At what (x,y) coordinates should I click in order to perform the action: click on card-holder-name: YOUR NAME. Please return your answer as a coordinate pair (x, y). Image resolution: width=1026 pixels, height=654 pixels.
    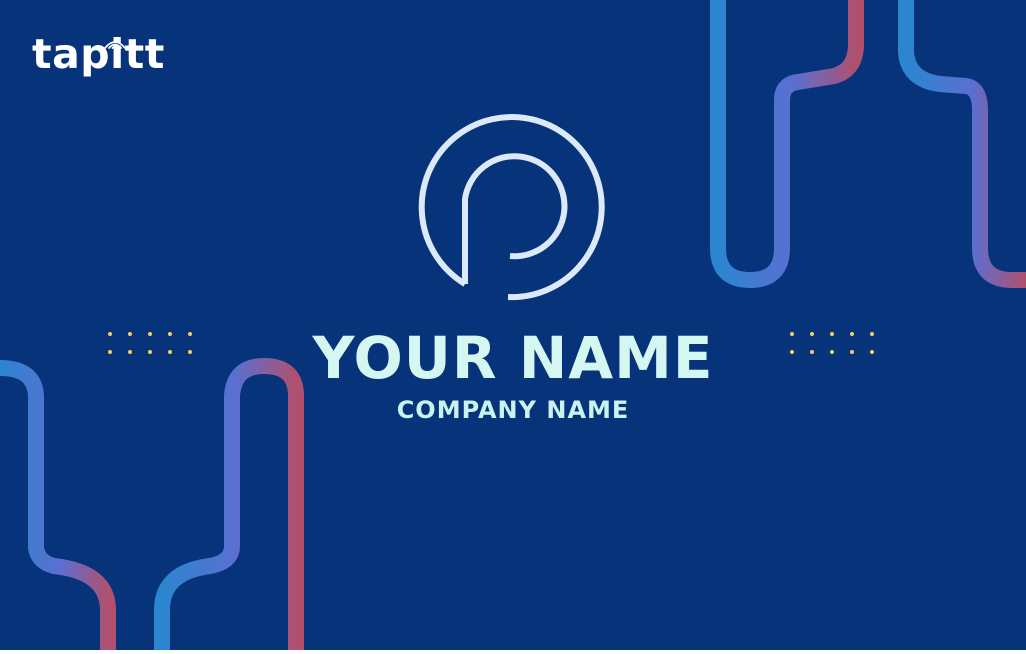
    Looking at the image, I should click on (513, 358).